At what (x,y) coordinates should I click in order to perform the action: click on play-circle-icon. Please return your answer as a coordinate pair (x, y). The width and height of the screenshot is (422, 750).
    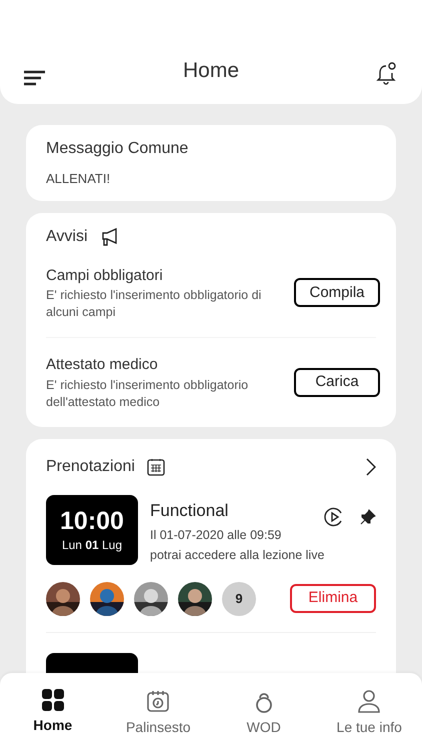
    Looking at the image, I should click on (334, 516).